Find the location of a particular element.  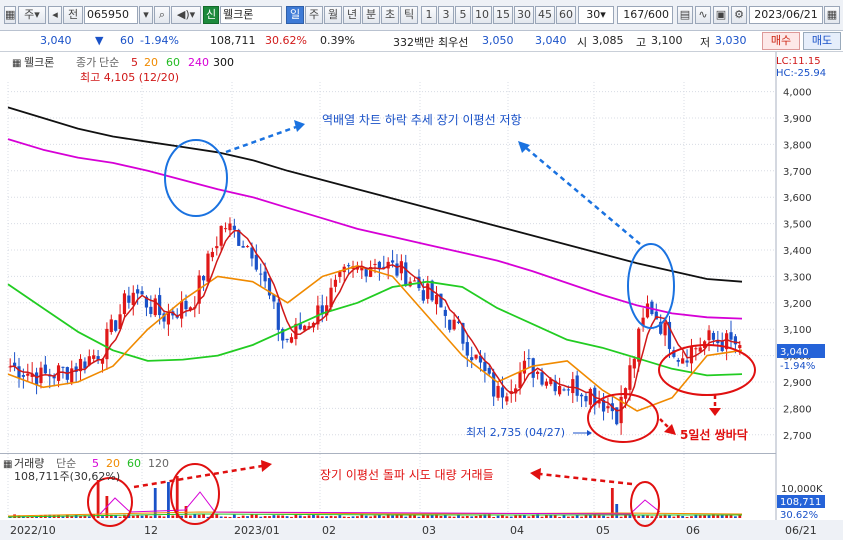

xtick-label: 12 is located at coordinates (151, 530).